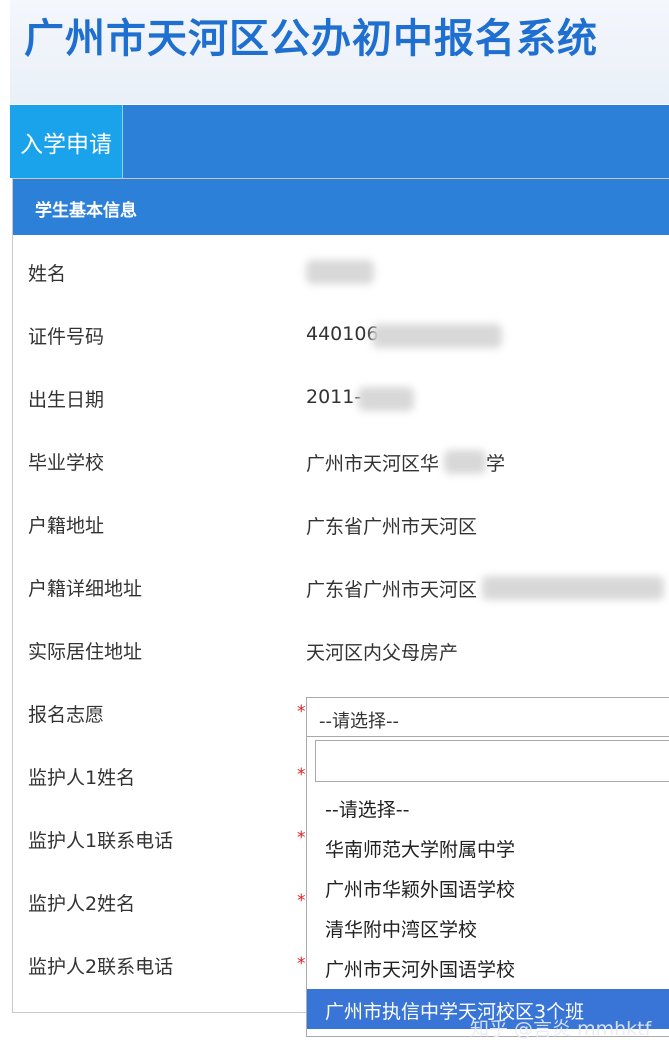  Describe the element at coordinates (82, 904) in the screenshot. I see `label-guardian2-name: 监护人2姓名` at that location.